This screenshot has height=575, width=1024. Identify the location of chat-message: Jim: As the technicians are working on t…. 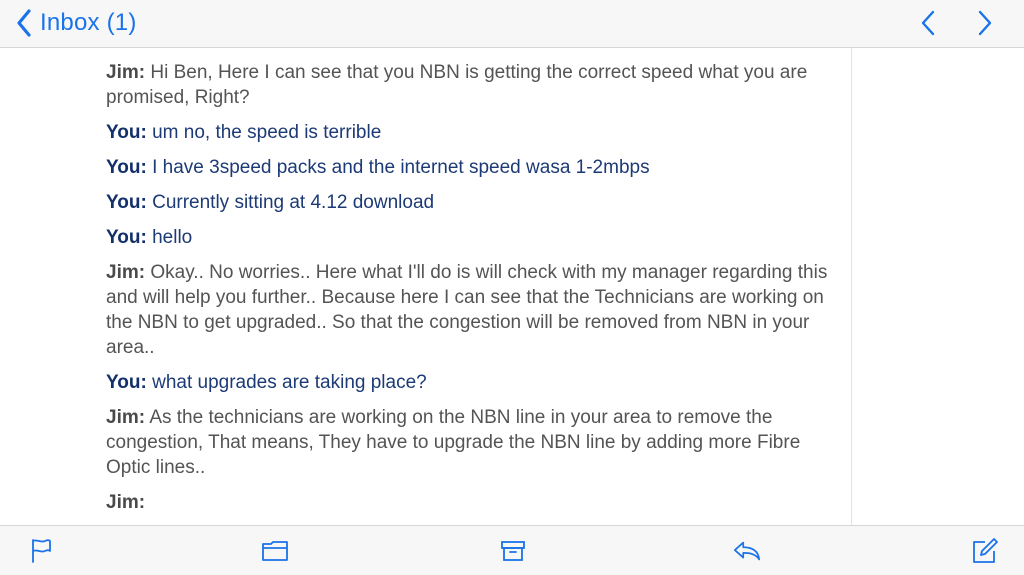
(471, 442).